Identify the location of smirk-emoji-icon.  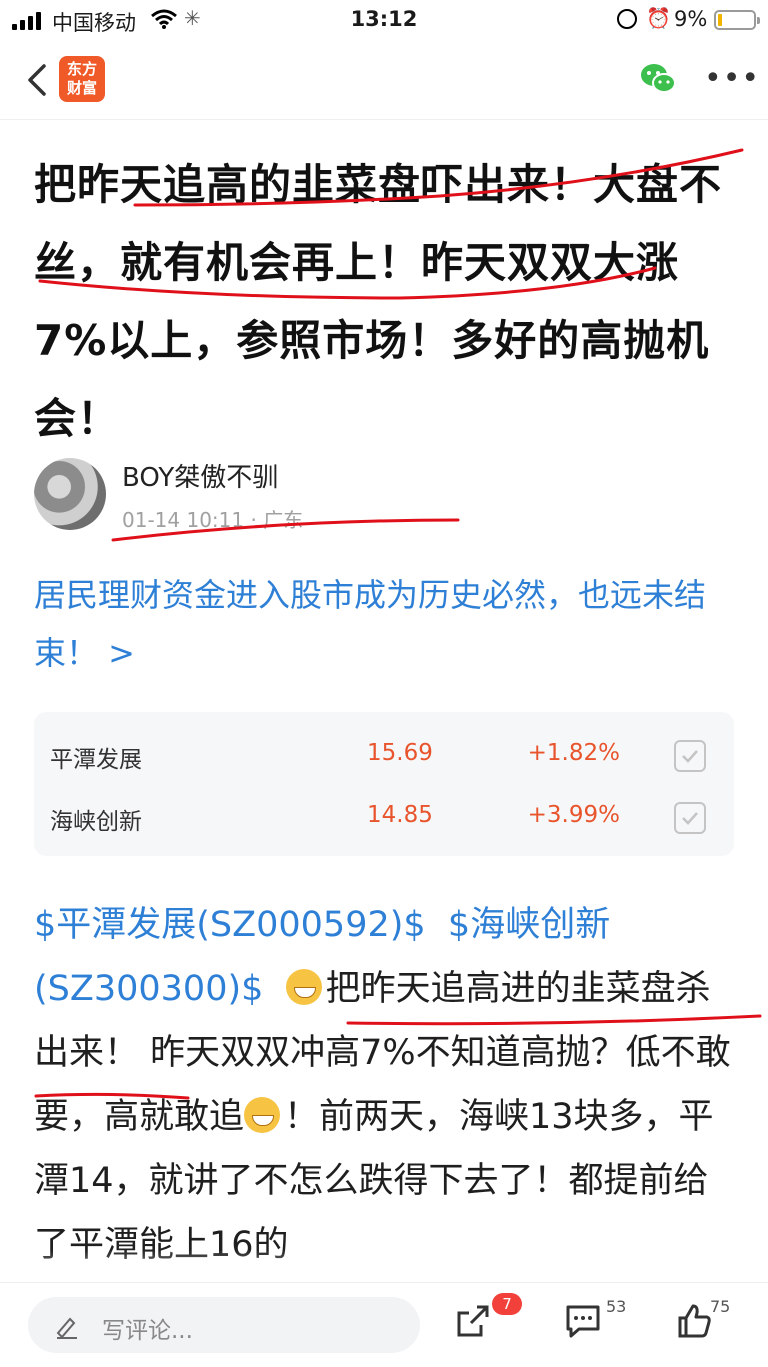
(262, 1115).